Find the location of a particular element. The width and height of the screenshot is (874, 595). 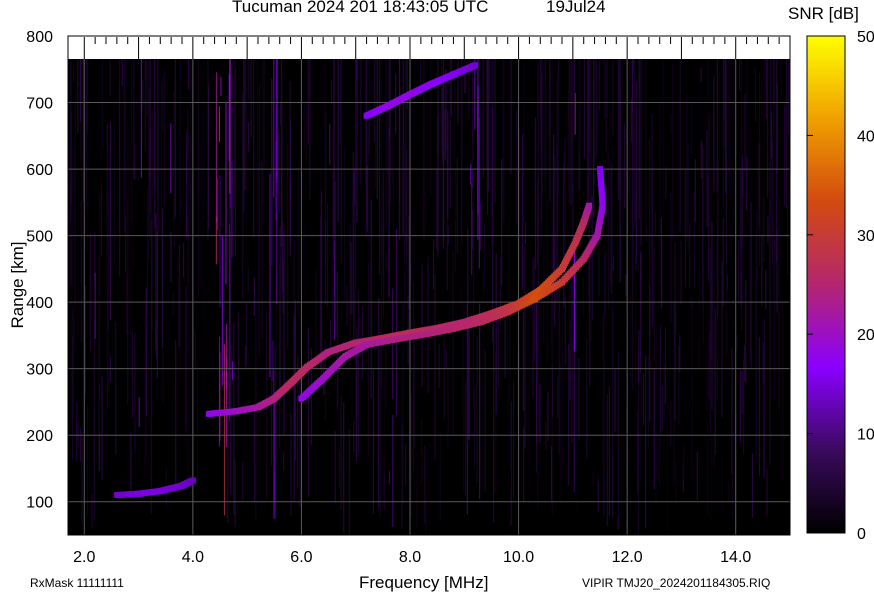

y-axis-ticks: 100 200 300 400 500 600 700 800 is located at coordinates (39, 270).